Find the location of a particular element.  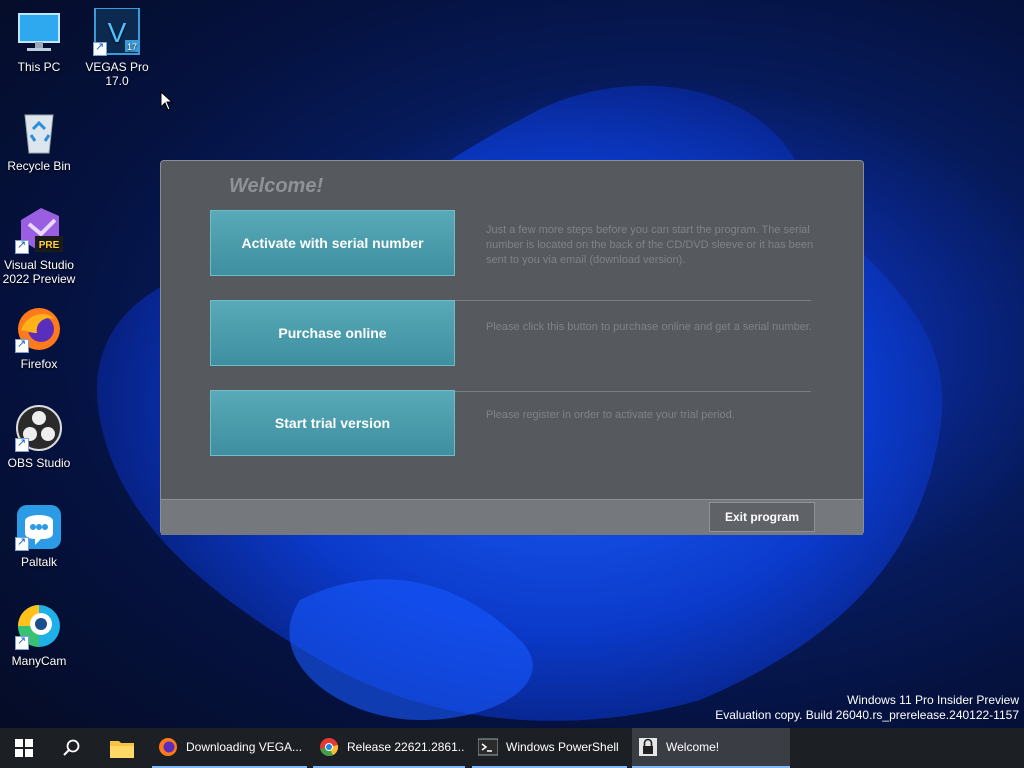

vegas-pro-icon: V 17 is located at coordinates (117, 31).